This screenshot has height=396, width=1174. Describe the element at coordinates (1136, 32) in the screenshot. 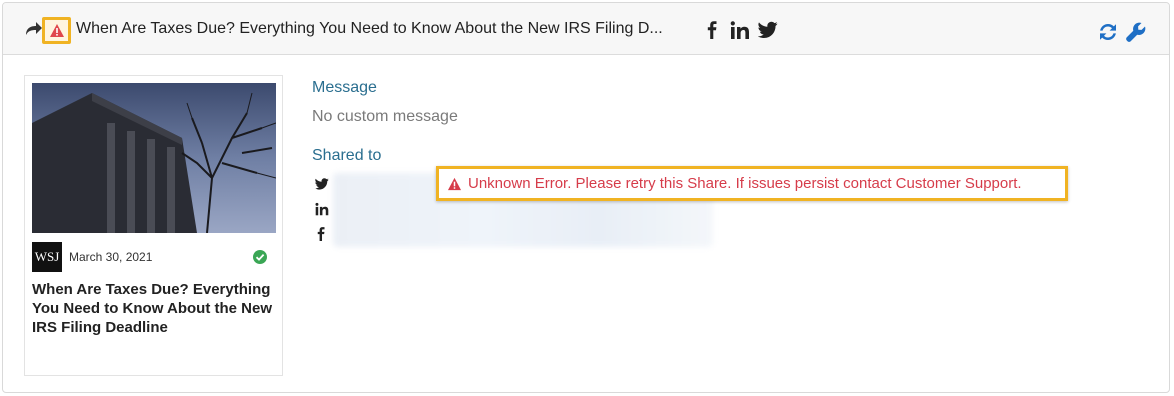

I see `wrench-icon` at that location.